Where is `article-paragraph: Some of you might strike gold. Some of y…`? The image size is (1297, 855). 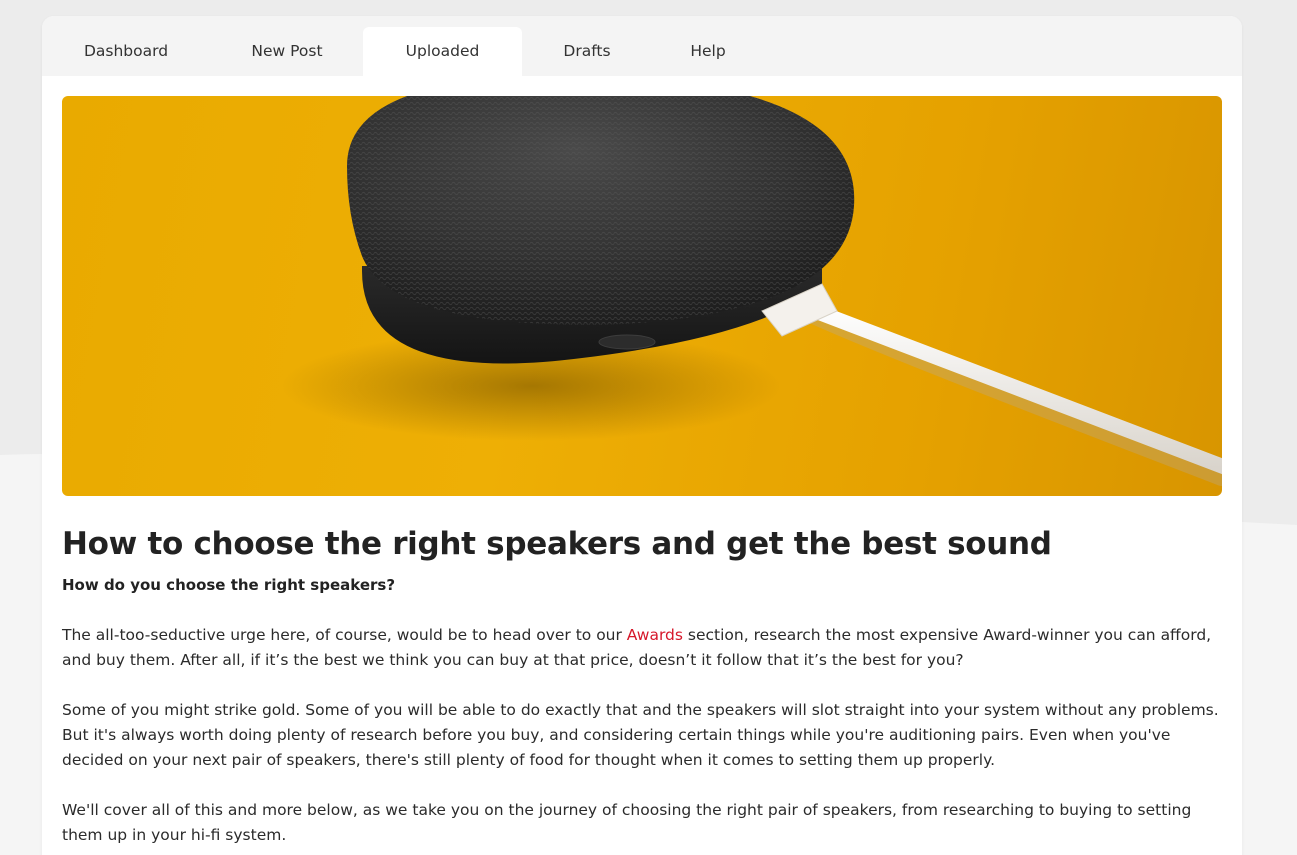
article-paragraph: Some of you might strike gold. Some of y… is located at coordinates (640, 735).